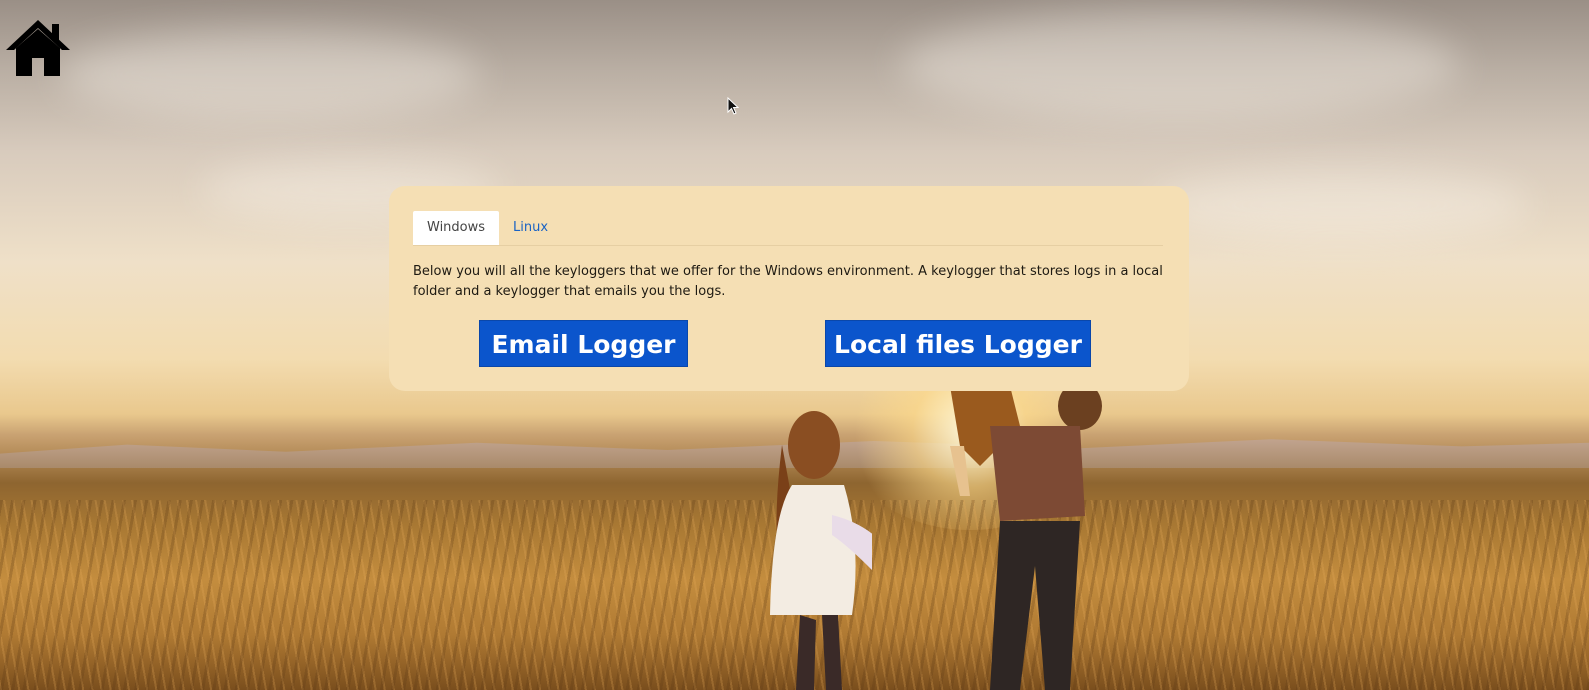 The height and width of the screenshot is (690, 1589). Describe the element at coordinates (733, 106) in the screenshot. I see `mouse-cursor-icon` at that location.